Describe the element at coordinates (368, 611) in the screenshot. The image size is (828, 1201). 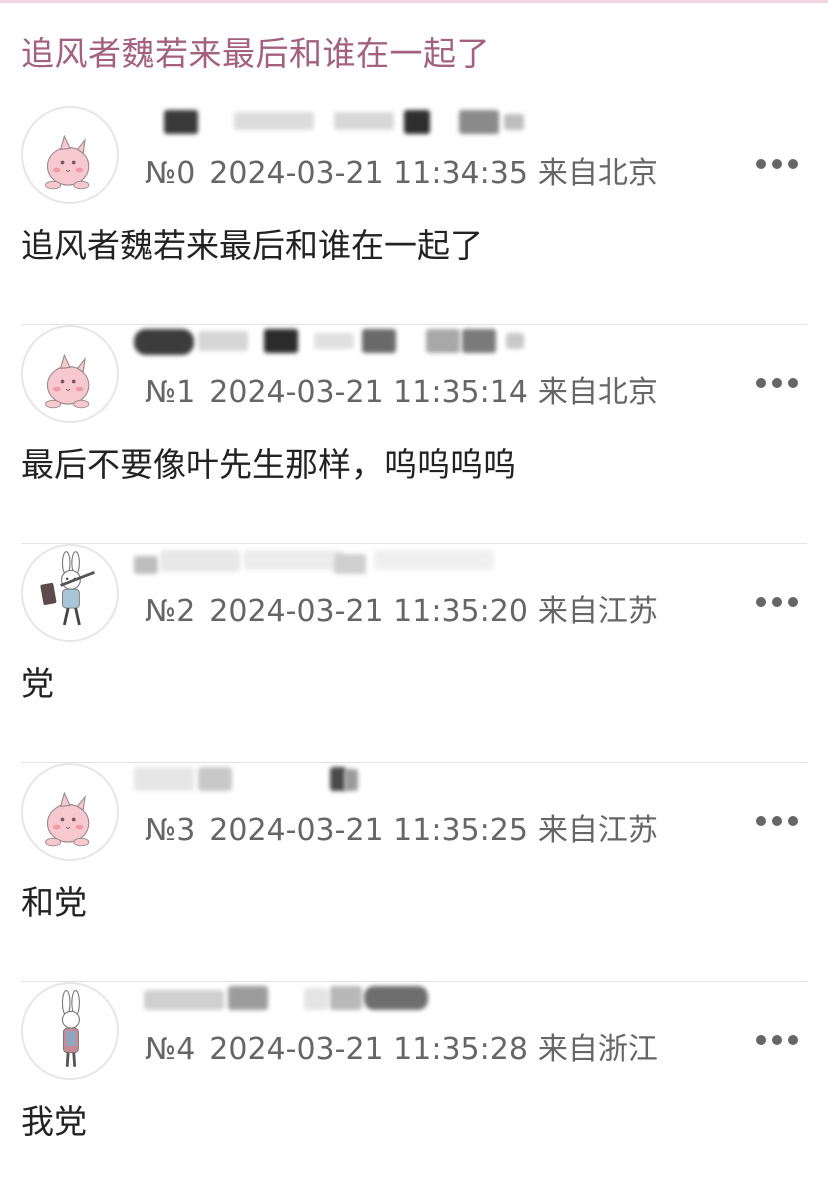
I see `post-time: 2024-03-21 11:35:20` at that location.